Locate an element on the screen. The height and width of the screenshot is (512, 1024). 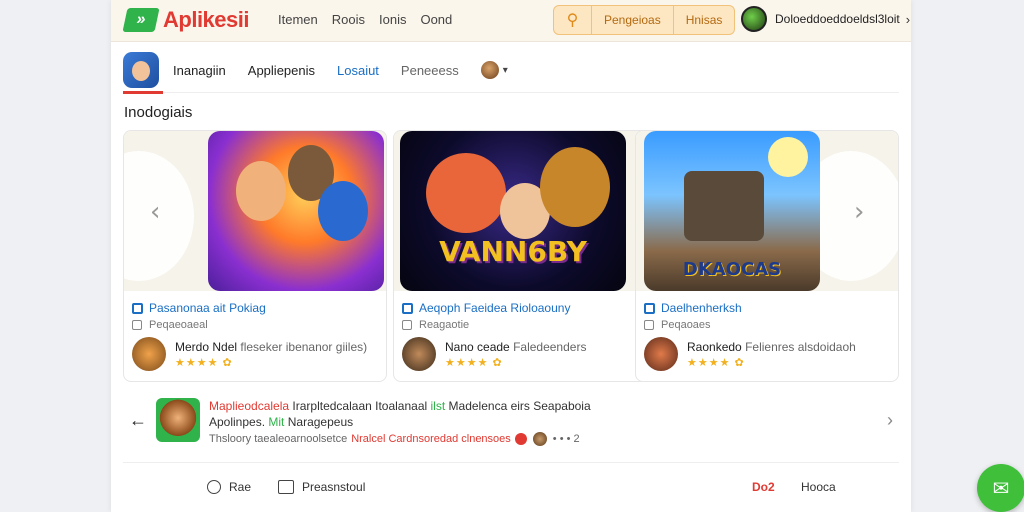
nav-item-3: Ionis is located at coordinates (392, 19).